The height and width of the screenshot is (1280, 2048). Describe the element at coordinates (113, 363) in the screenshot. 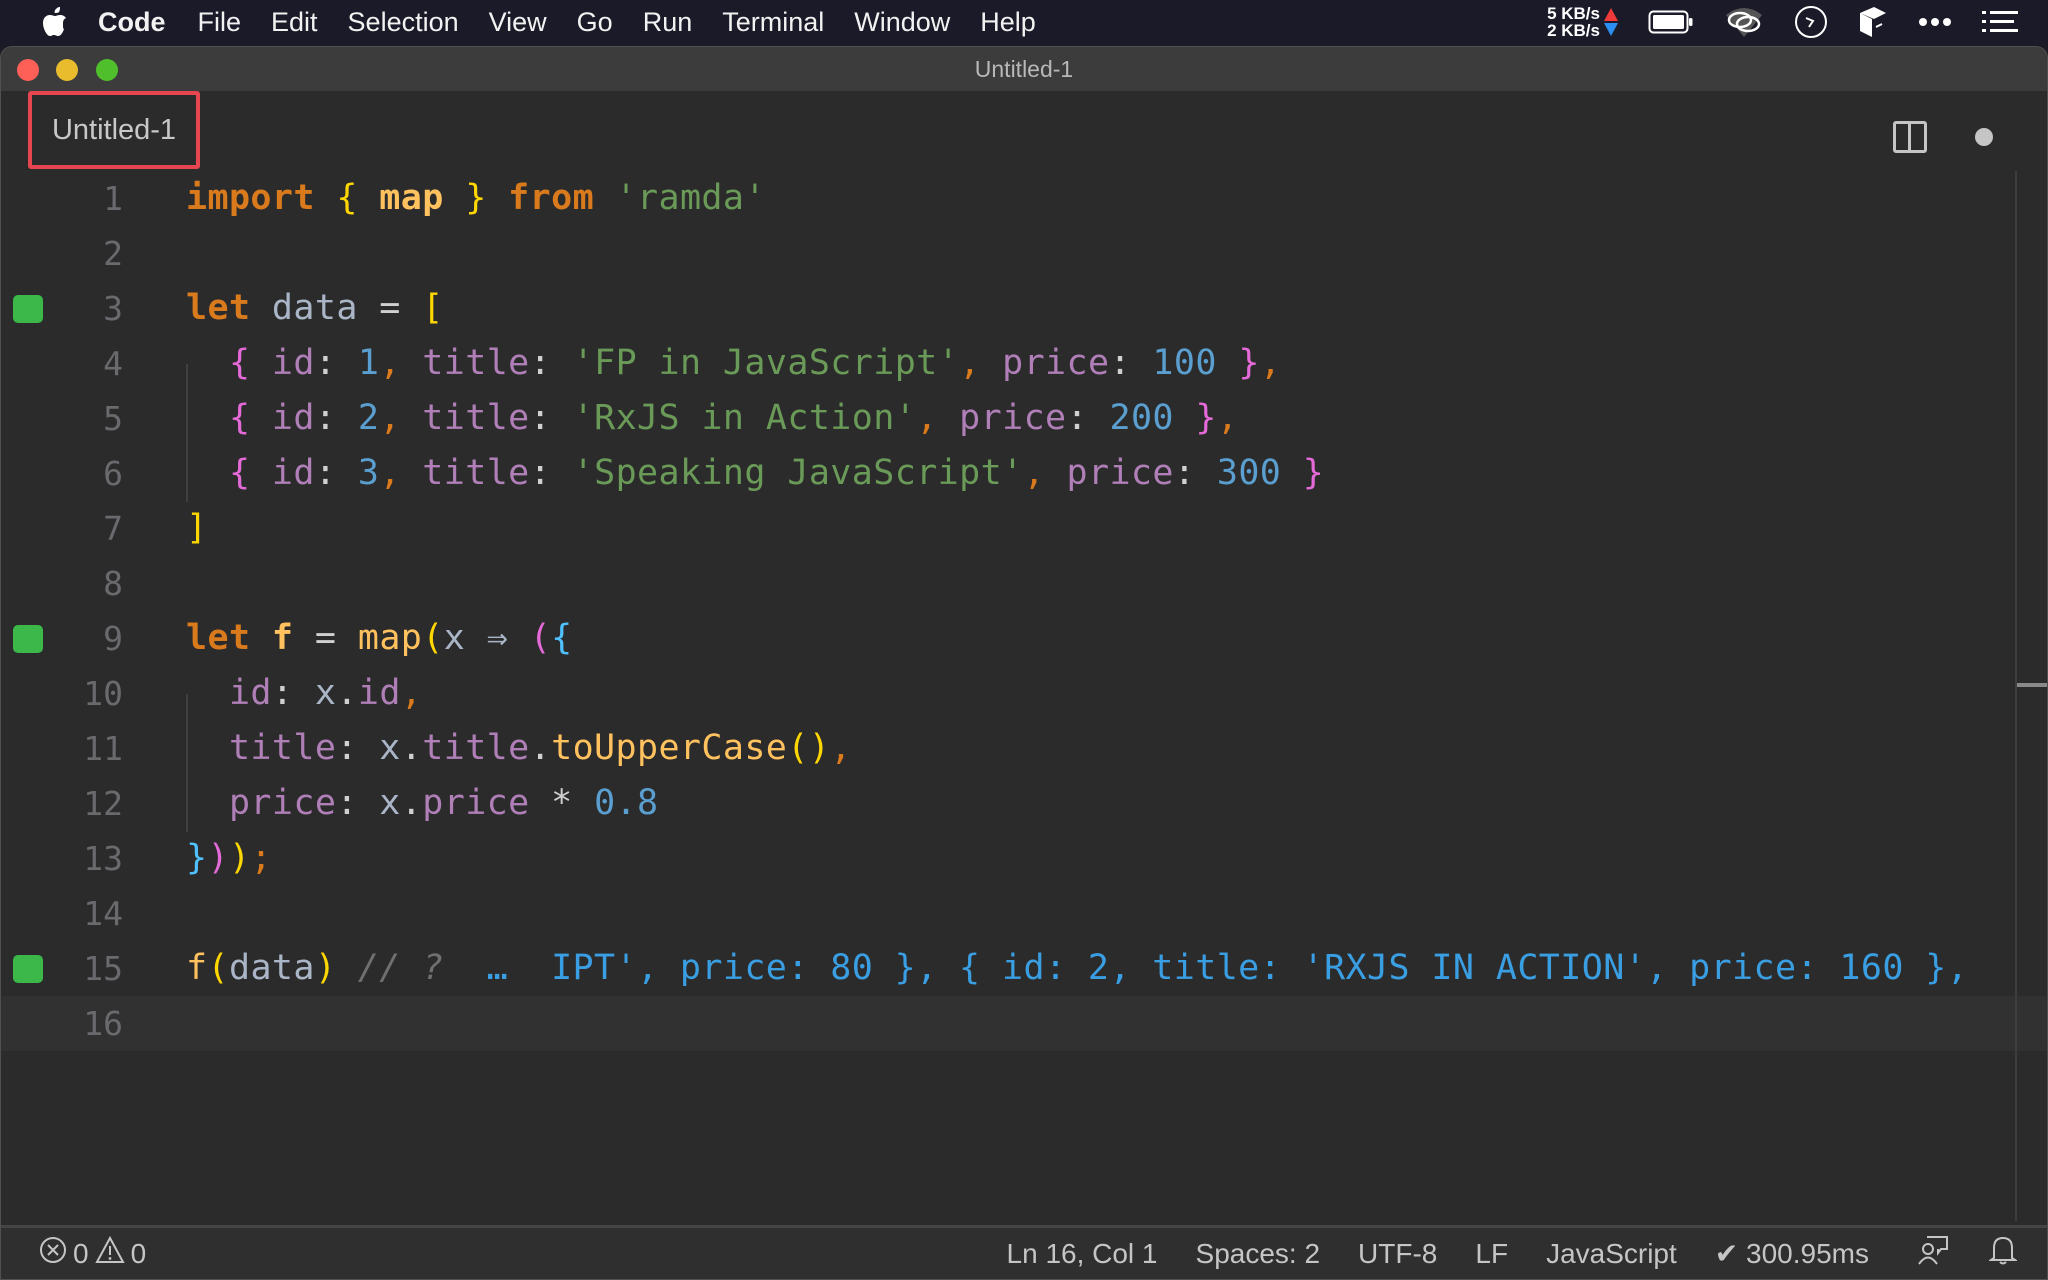

I see `line-number: 4` at that location.